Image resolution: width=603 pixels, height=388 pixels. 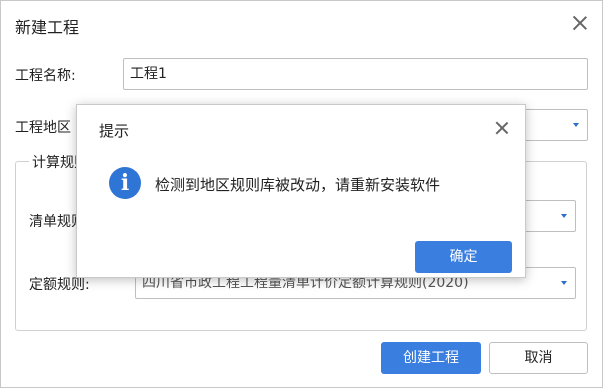 I want to click on alert-close-icon, so click(x=502, y=128).